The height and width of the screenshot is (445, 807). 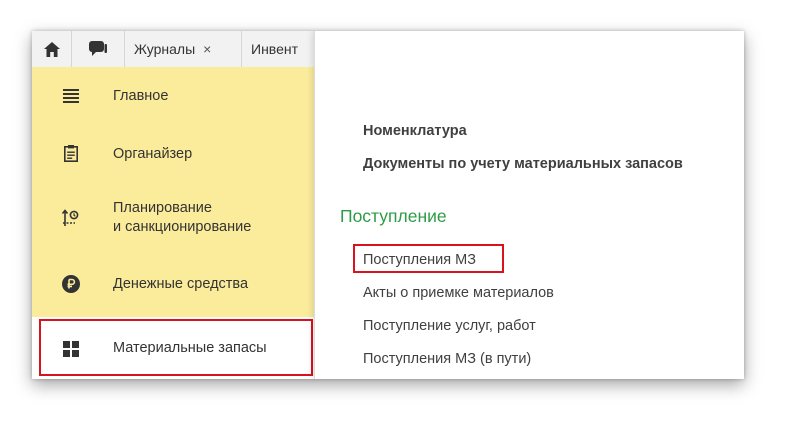 What do you see at coordinates (71, 96) in the screenshot?
I see `menu-lines-icon` at bounding box center [71, 96].